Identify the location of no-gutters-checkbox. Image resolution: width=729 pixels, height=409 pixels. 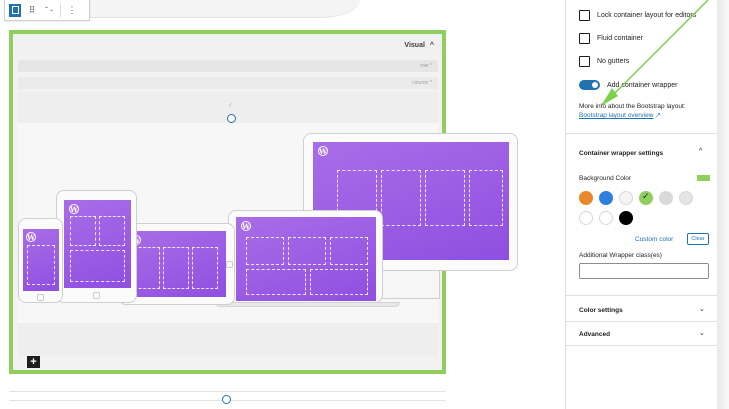
(584, 61).